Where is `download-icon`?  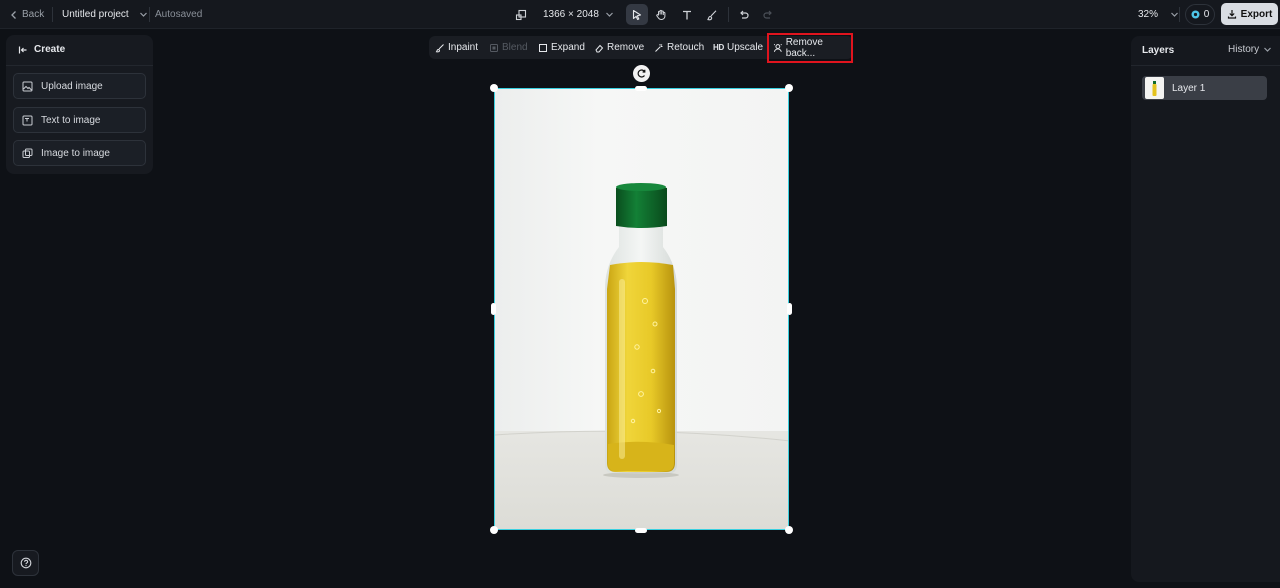 download-icon is located at coordinates (1231, 14).